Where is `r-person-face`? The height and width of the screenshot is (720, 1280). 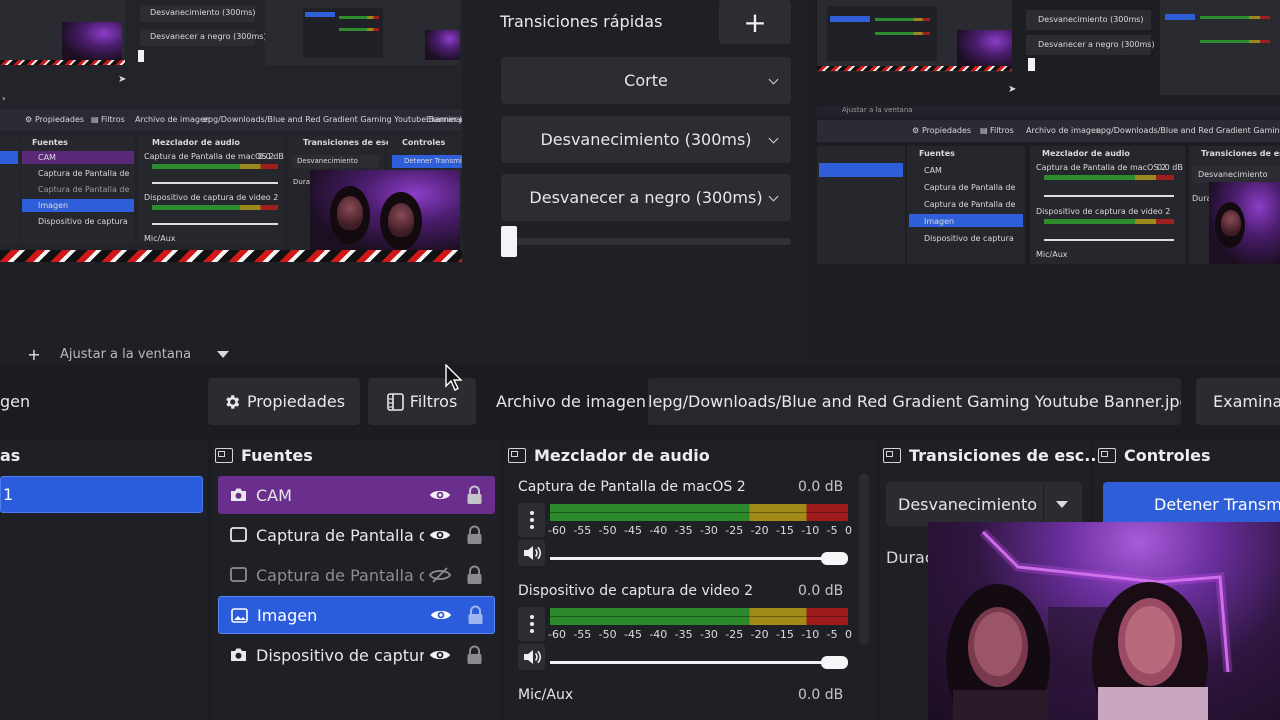
r-person-face is located at coordinates (1231, 223).